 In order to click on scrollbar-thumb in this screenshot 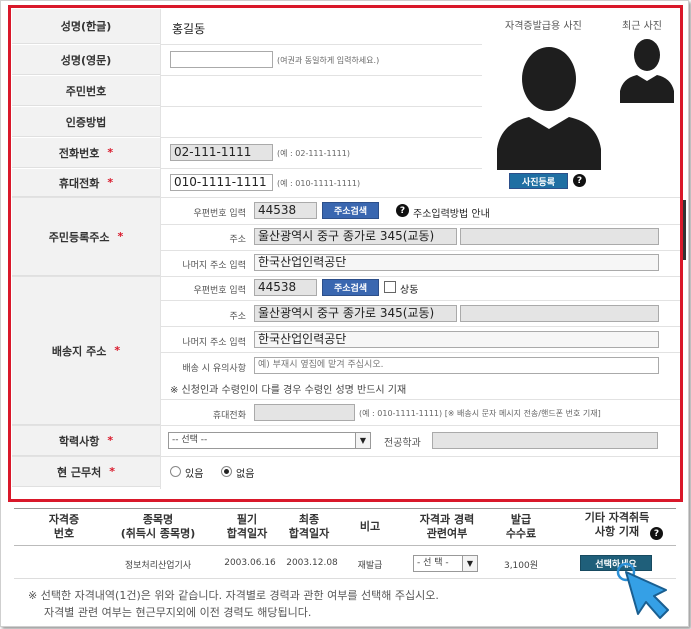, I will do `click(684, 230)`.